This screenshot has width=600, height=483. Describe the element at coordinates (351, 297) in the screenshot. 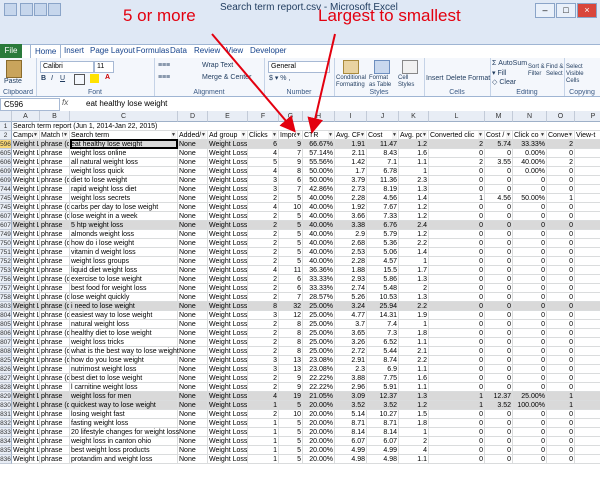

I see `table-cell: 5.26` at that location.